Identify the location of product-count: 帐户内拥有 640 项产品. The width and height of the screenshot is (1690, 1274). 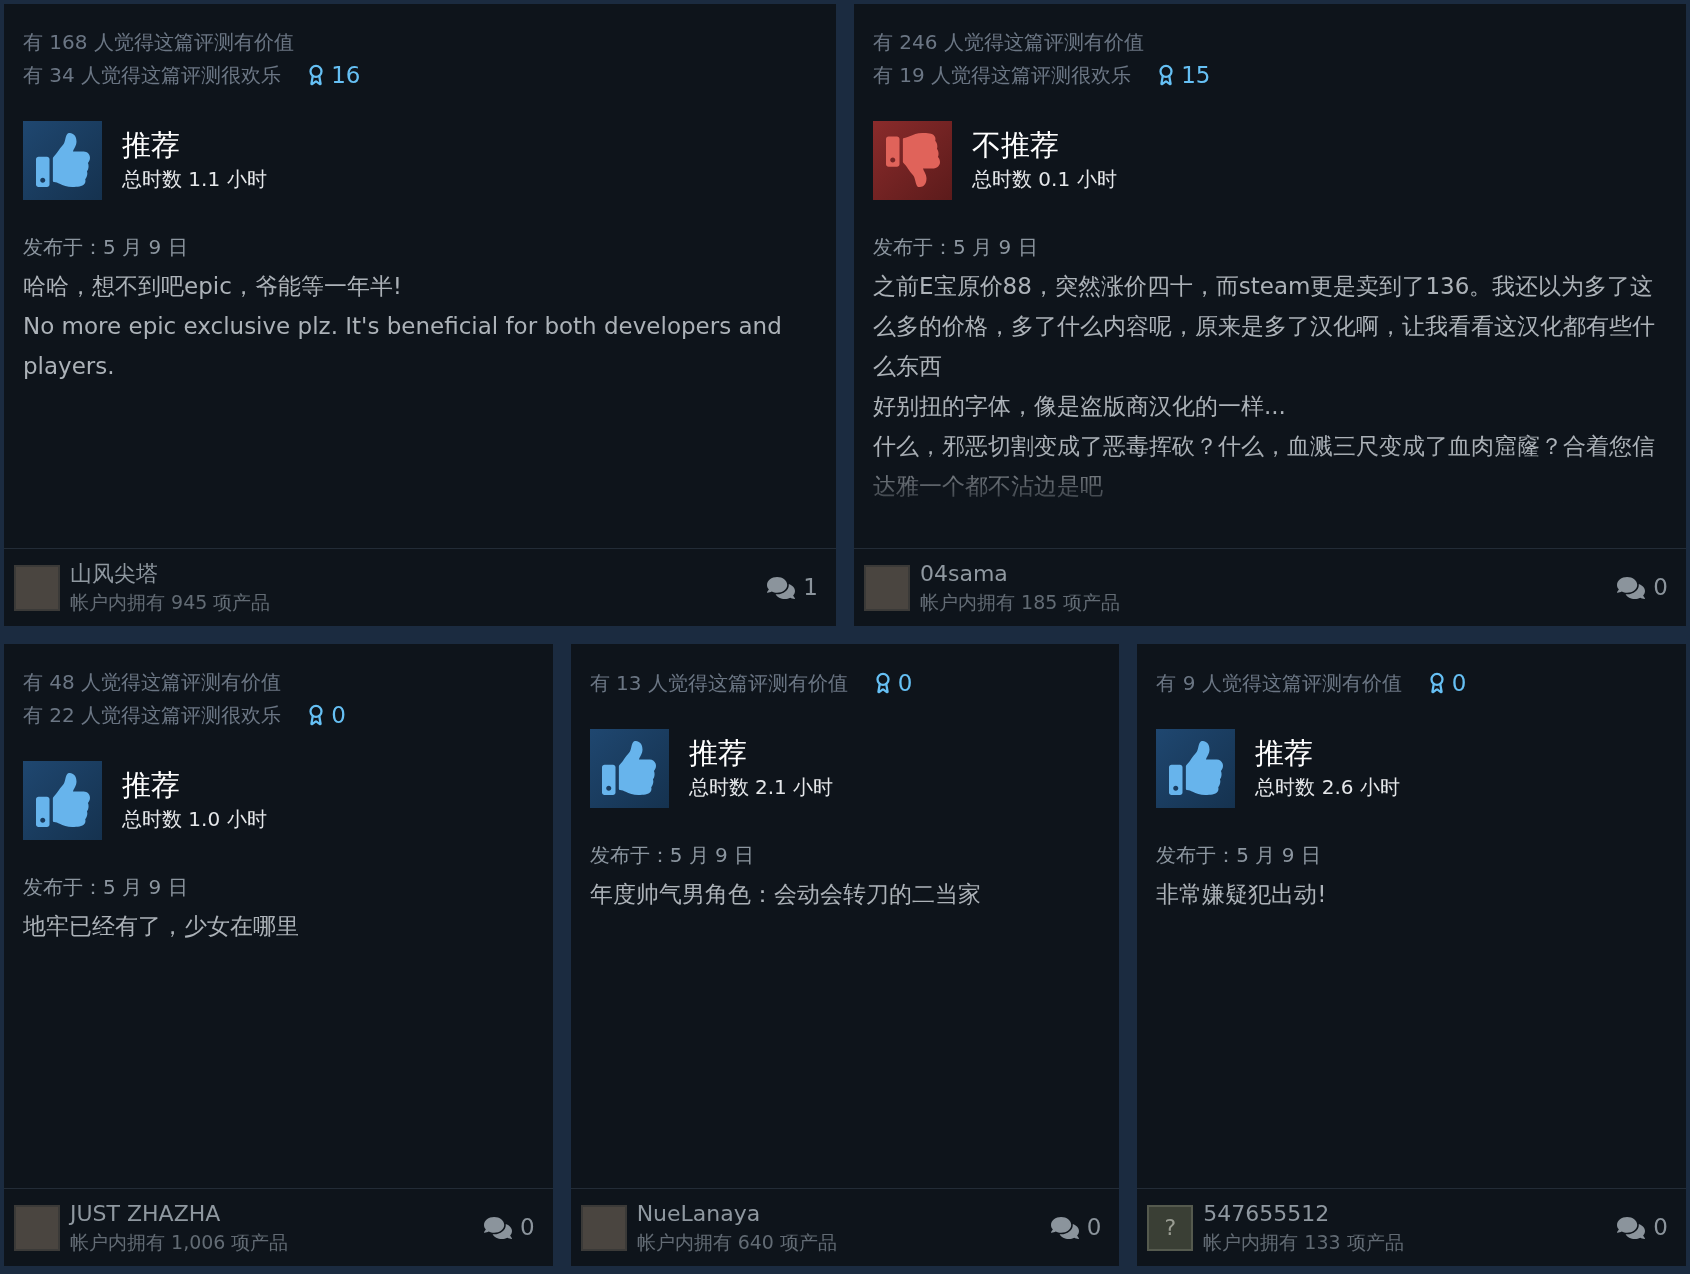
(736, 1242).